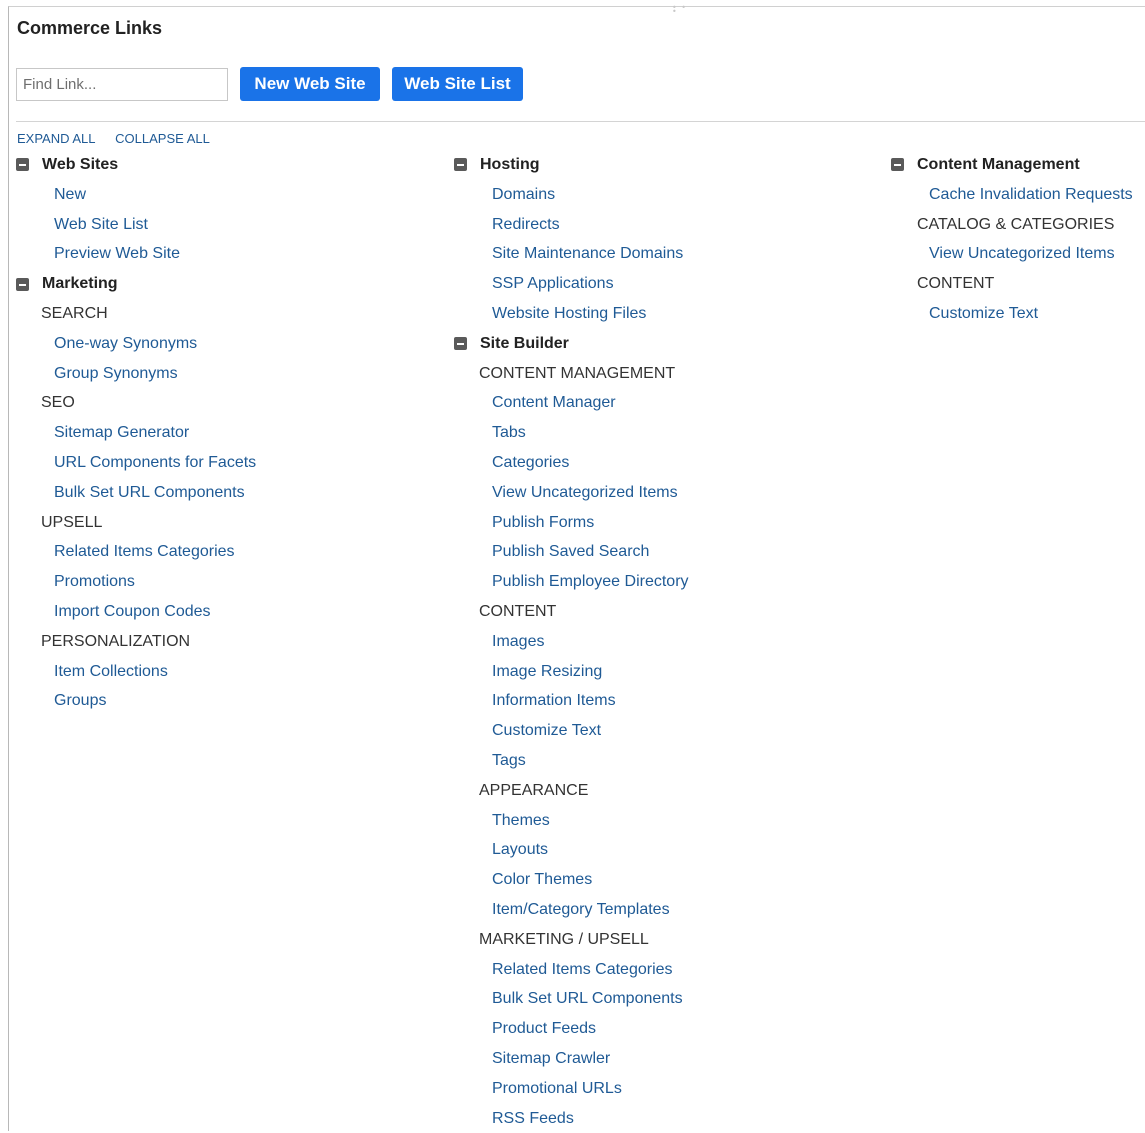 The image size is (1145, 1133). Describe the element at coordinates (457, 84) in the screenshot. I see `web-site-list-button: Web Site List` at that location.